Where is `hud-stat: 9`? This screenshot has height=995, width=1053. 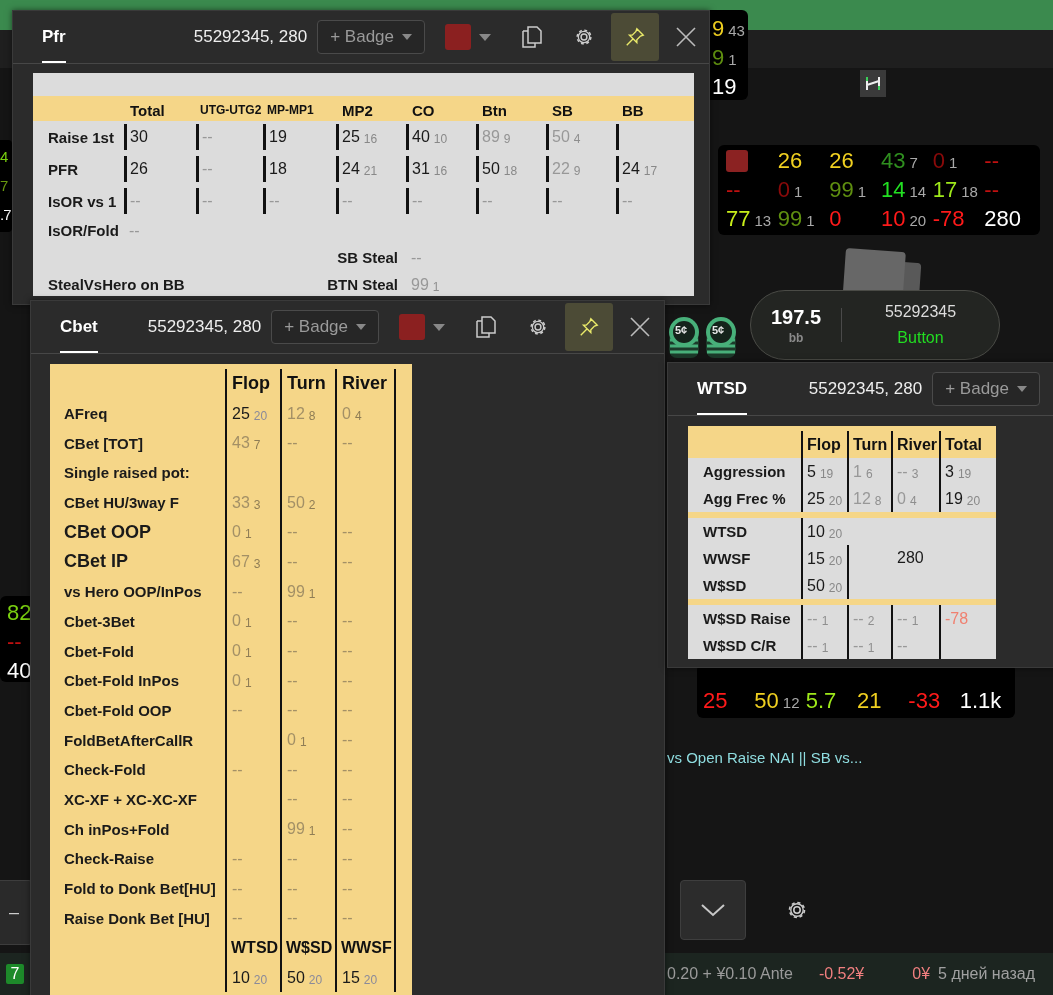 hud-stat: 9 is located at coordinates (718, 57).